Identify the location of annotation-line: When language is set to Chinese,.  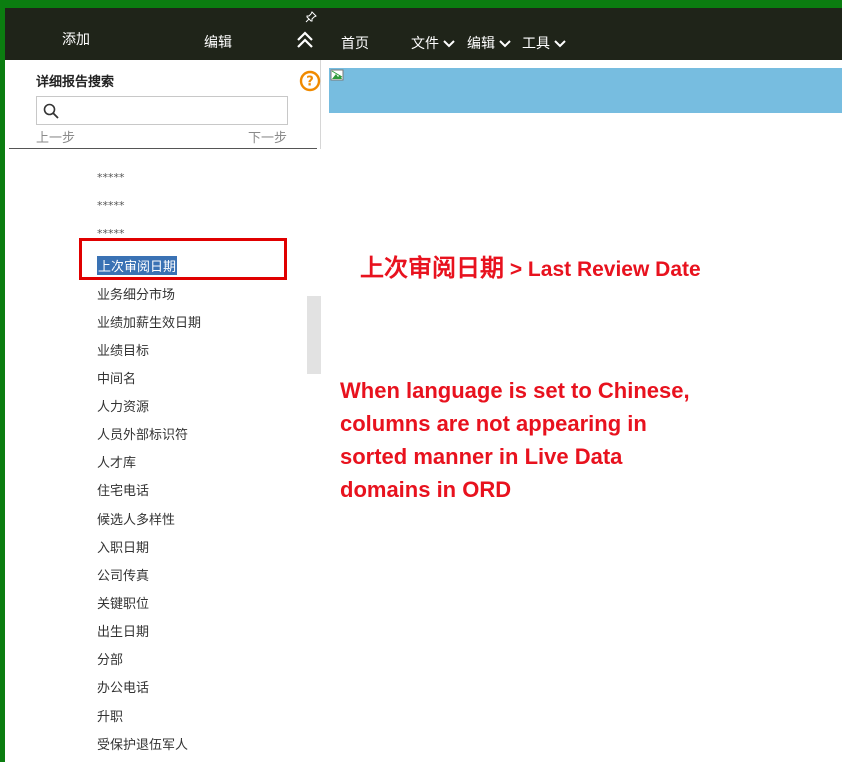
(515, 390).